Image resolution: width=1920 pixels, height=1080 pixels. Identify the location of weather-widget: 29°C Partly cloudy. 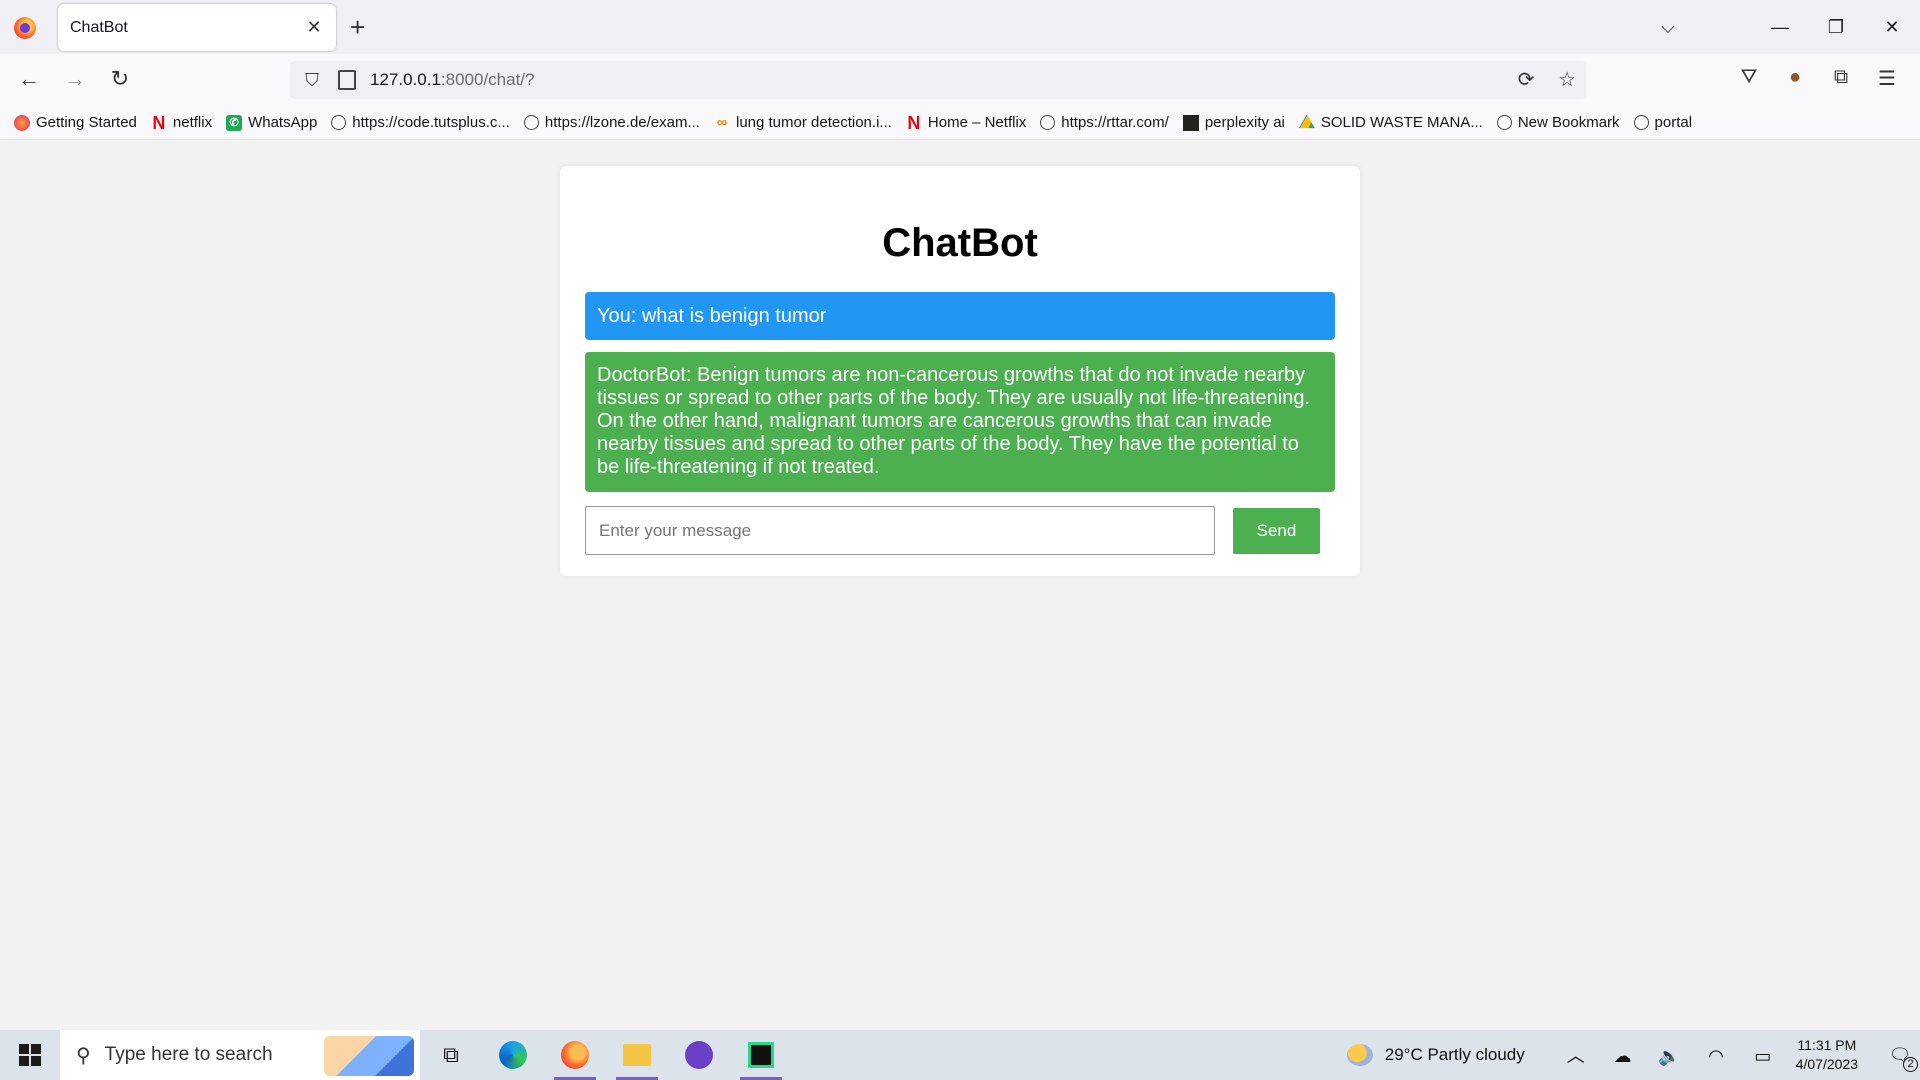
(1435, 1055).